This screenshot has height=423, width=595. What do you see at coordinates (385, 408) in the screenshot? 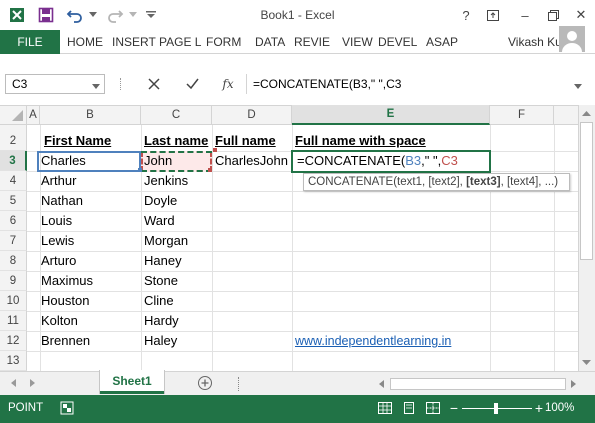
I see `normal-view-icon` at bounding box center [385, 408].